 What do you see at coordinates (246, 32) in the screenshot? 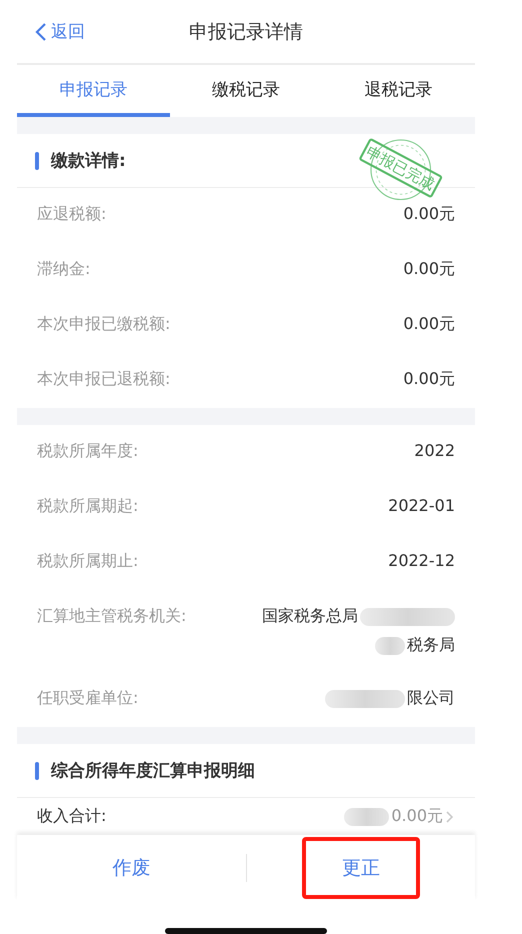
I see `page-title: 申报记录详情` at bounding box center [246, 32].